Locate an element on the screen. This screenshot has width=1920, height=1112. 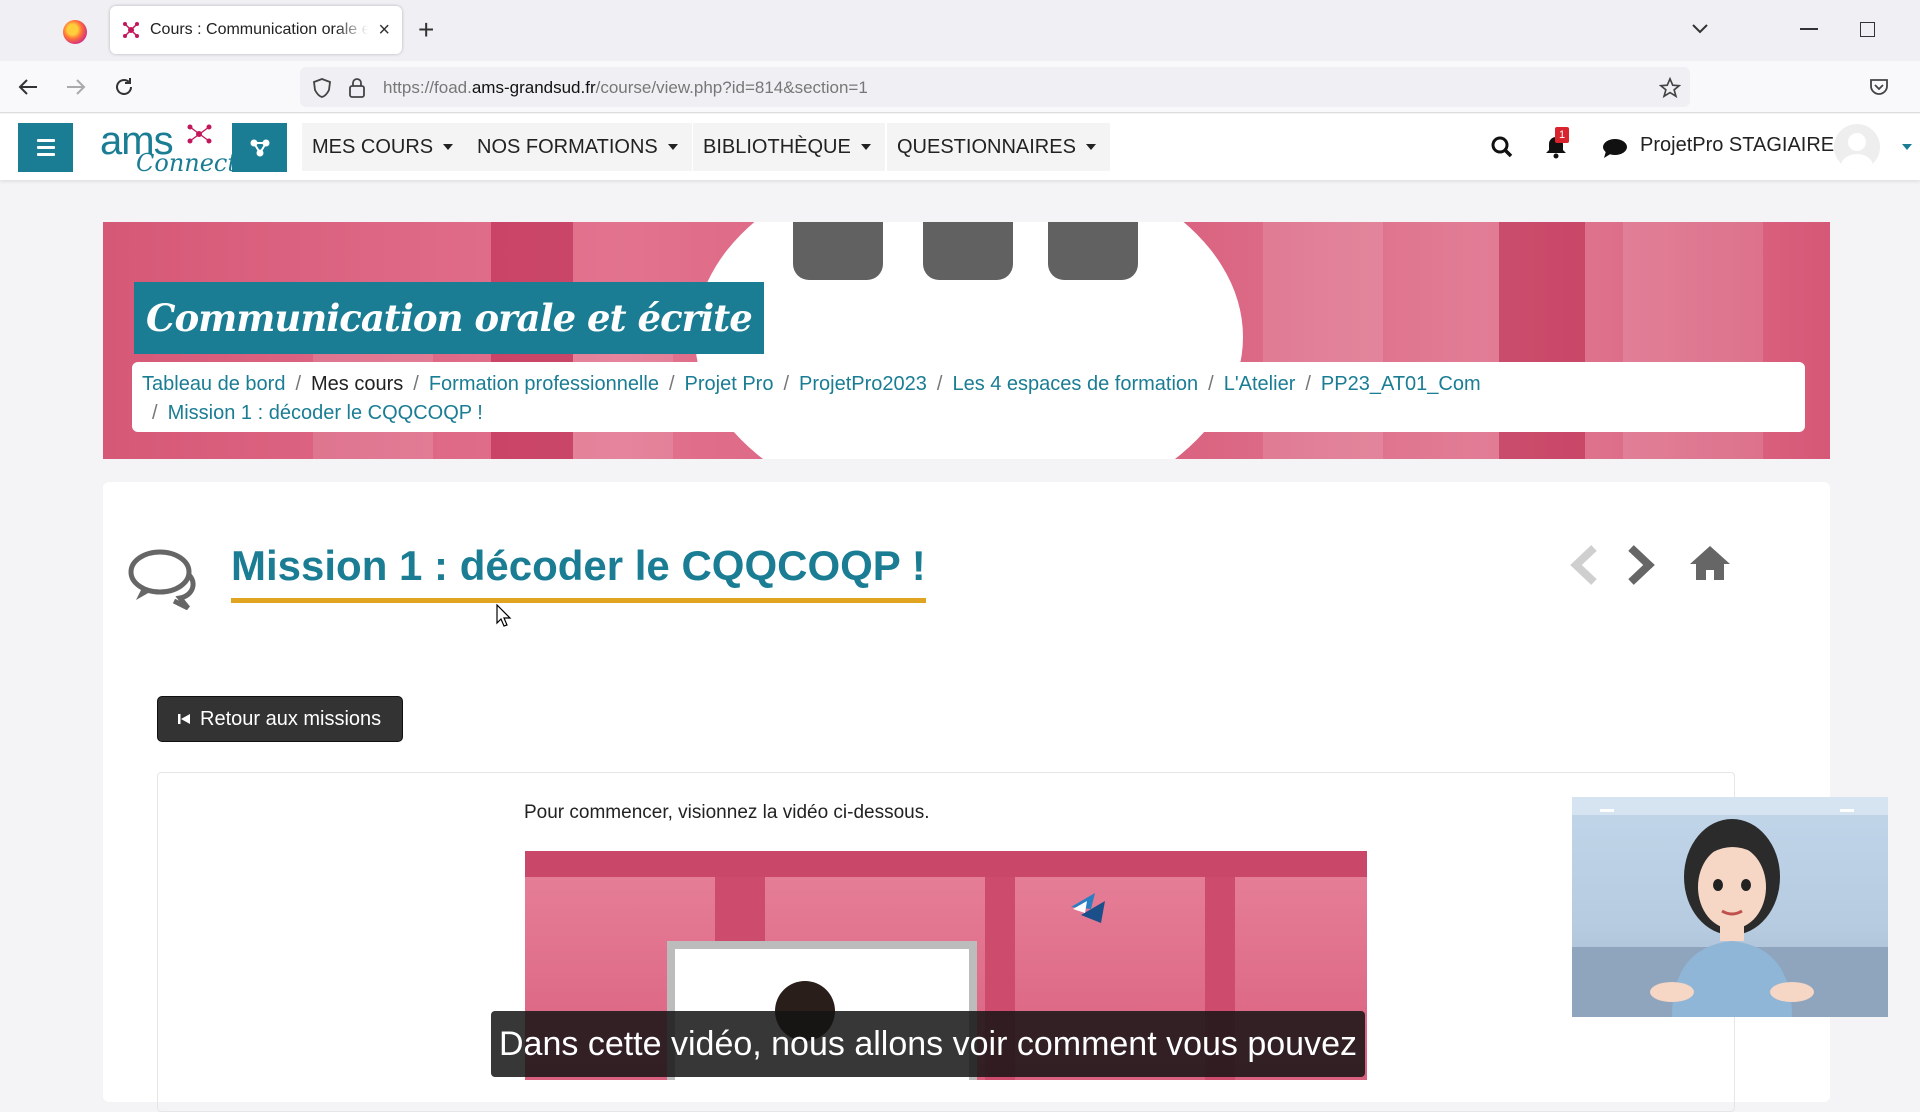
notification-count-badge: 1 is located at coordinates (1562, 135).